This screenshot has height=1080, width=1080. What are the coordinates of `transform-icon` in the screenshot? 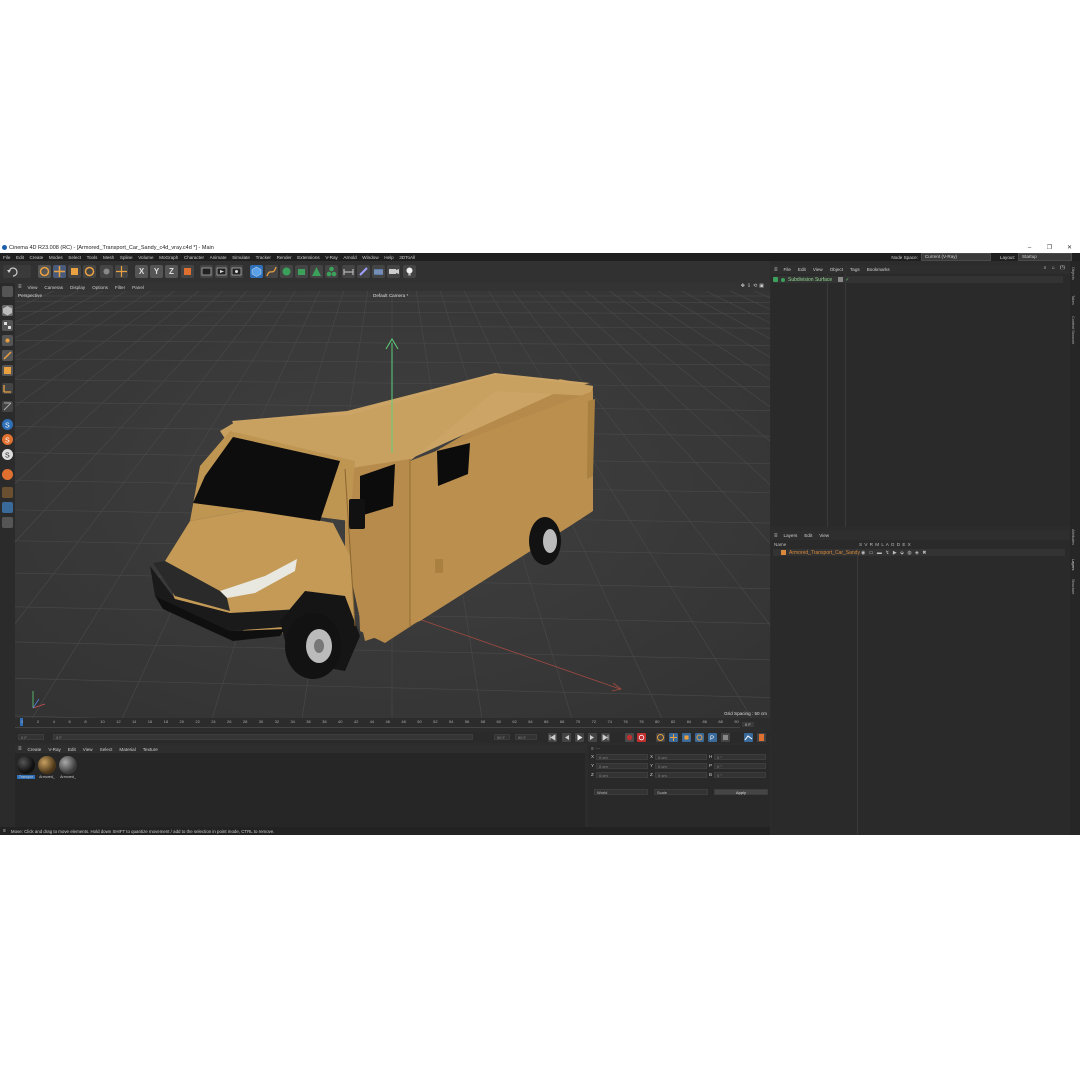 It's located at (121, 271).